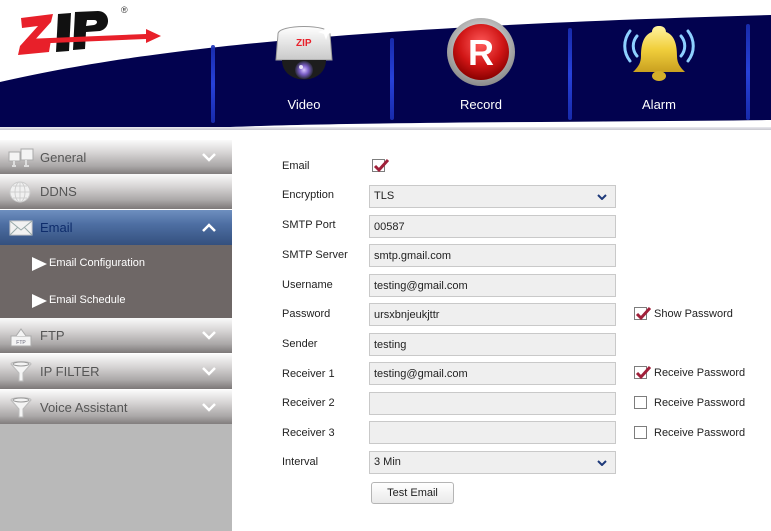 This screenshot has width=771, height=531. I want to click on sidebar-item-general: General, so click(116, 157).